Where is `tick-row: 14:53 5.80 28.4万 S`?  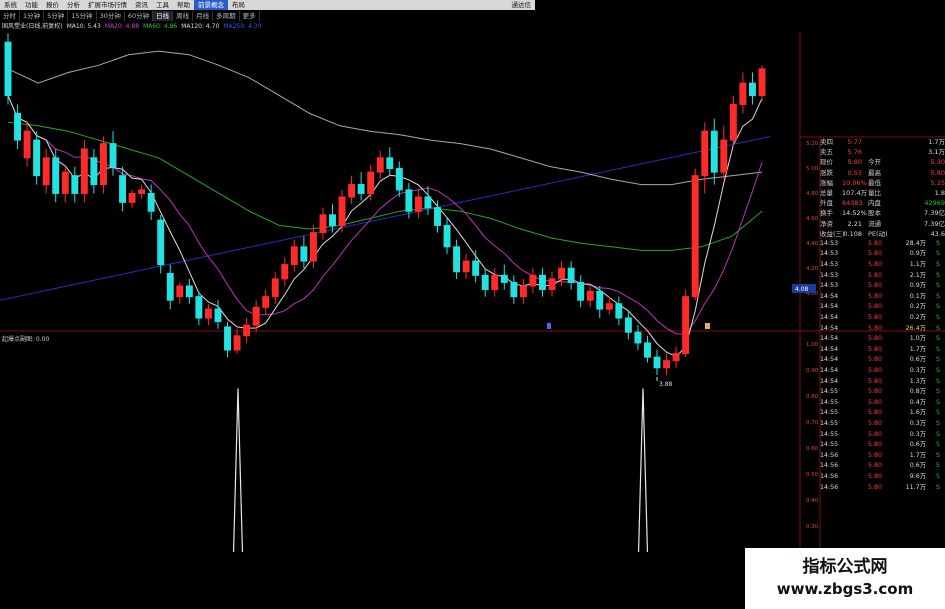 tick-row: 14:53 5.80 28.4万 S is located at coordinates (882, 244).